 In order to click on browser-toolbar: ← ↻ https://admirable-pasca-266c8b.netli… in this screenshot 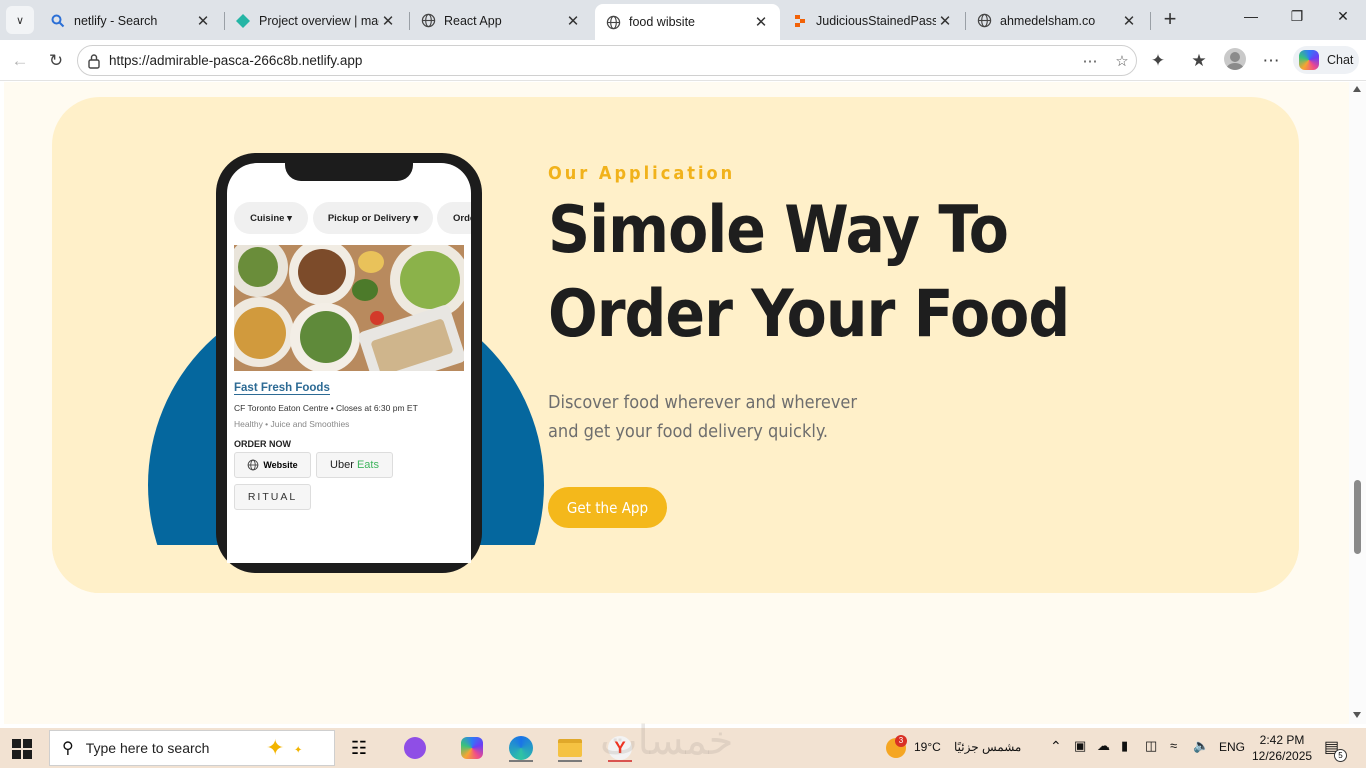, I will do `click(683, 60)`.